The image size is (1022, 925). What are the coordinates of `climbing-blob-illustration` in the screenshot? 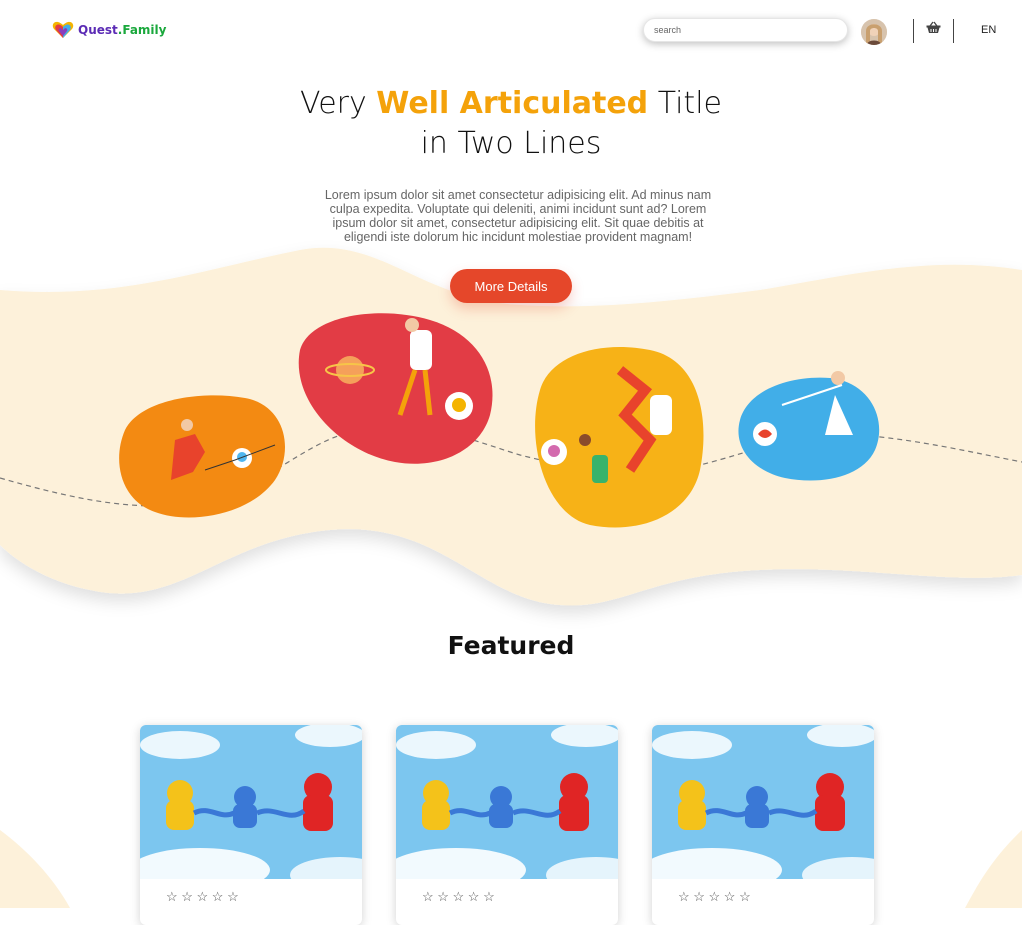 It's located at (619, 437).